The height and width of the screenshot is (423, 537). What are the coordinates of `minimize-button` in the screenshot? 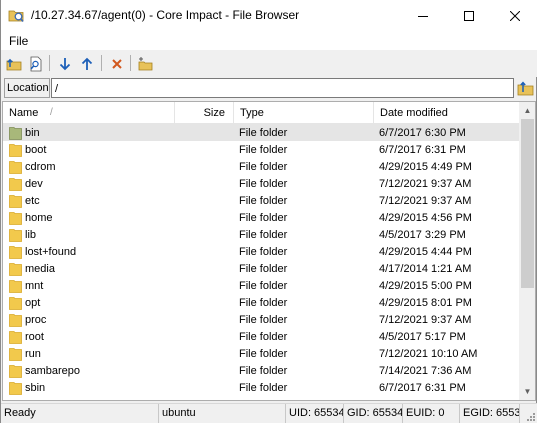 It's located at (423, 15).